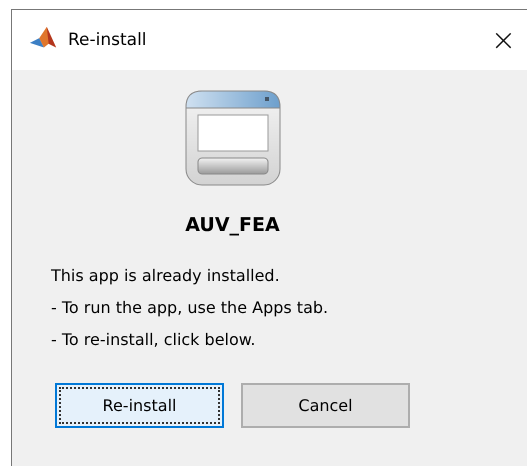 Image resolution: width=527 pixels, height=466 pixels. I want to click on message-line: This app is already installed., so click(166, 276).